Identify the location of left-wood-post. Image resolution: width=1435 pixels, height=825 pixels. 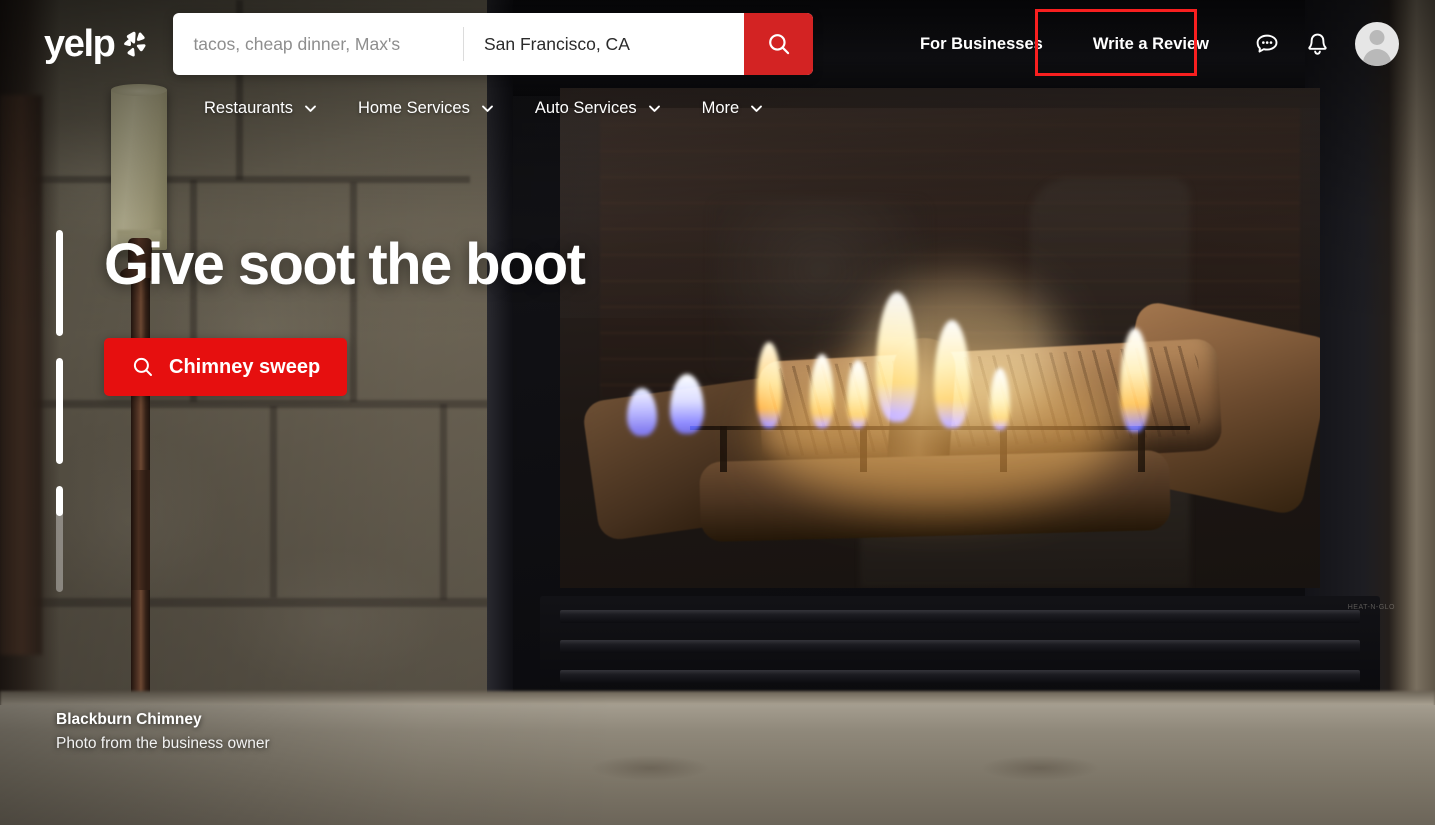
(21, 375).